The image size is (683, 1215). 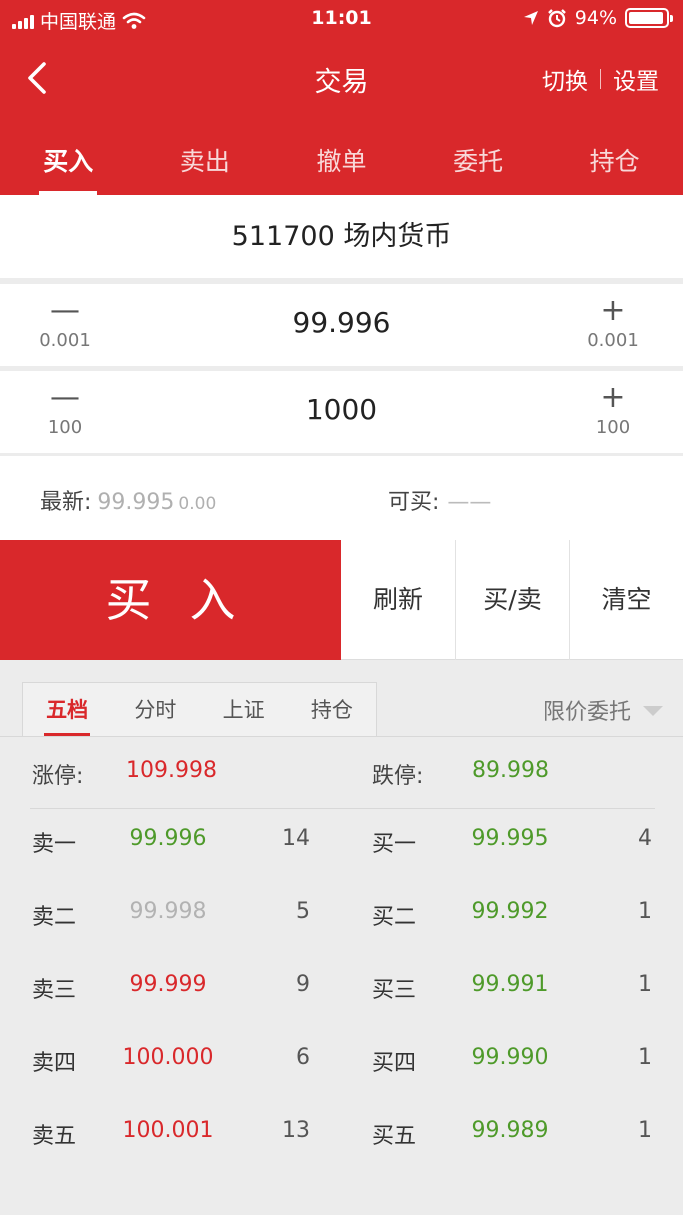 I want to click on quantity-decrease-button: — 100, so click(x=65, y=409).